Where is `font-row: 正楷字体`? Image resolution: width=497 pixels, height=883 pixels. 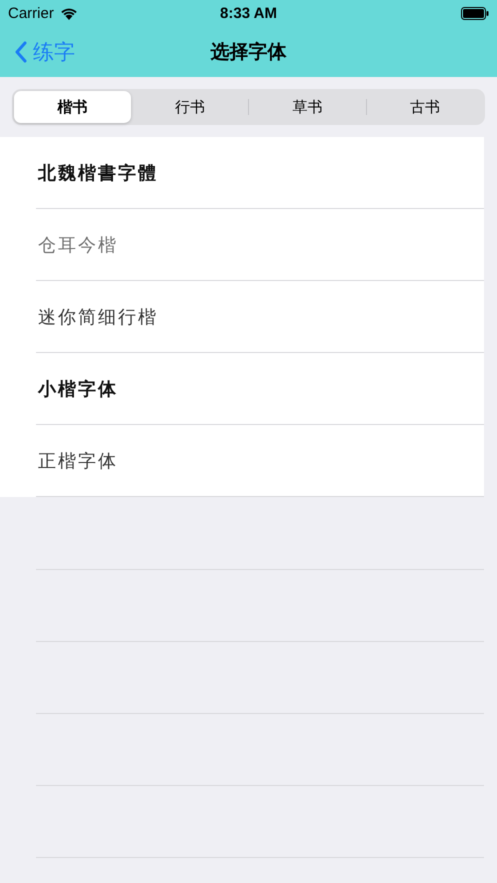 font-row: 正楷字体 is located at coordinates (242, 461).